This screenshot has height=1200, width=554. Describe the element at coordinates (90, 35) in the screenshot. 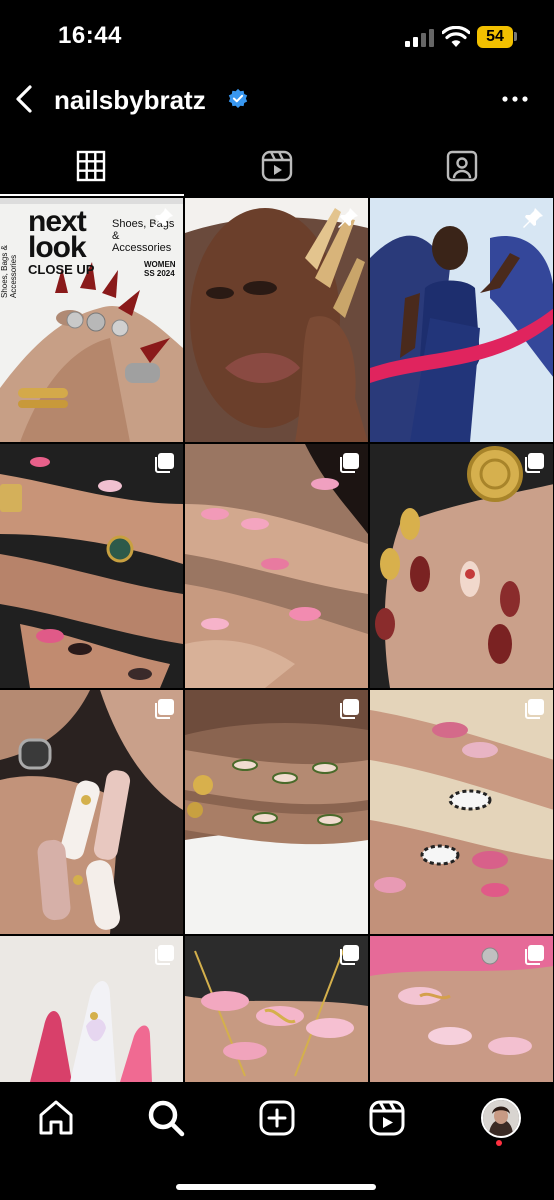

I see `status-time: 16:44` at that location.